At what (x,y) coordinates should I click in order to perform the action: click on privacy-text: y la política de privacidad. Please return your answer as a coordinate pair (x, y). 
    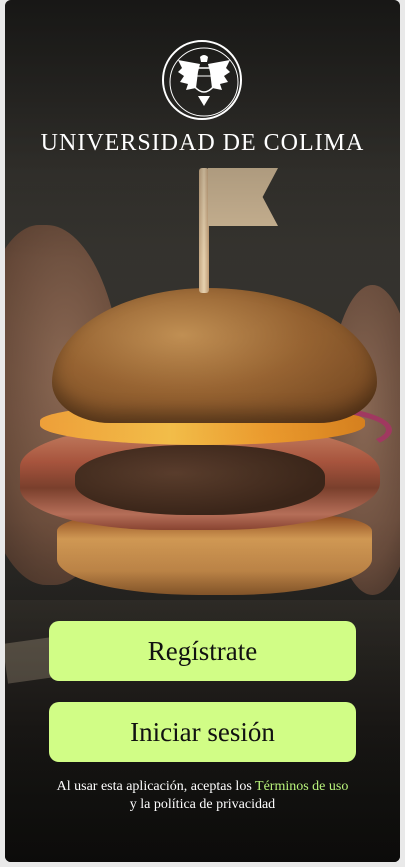
    Looking at the image, I should click on (202, 804).